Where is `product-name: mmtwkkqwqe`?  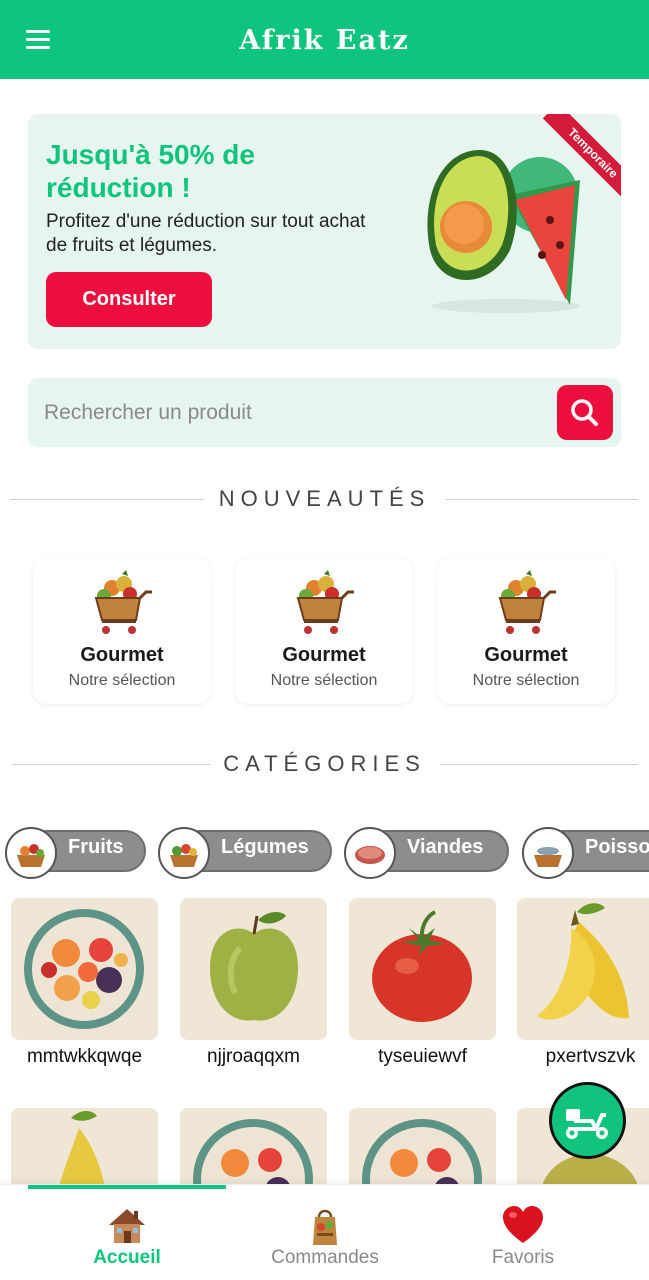
product-name: mmtwkkqwqe is located at coordinates (84, 1056).